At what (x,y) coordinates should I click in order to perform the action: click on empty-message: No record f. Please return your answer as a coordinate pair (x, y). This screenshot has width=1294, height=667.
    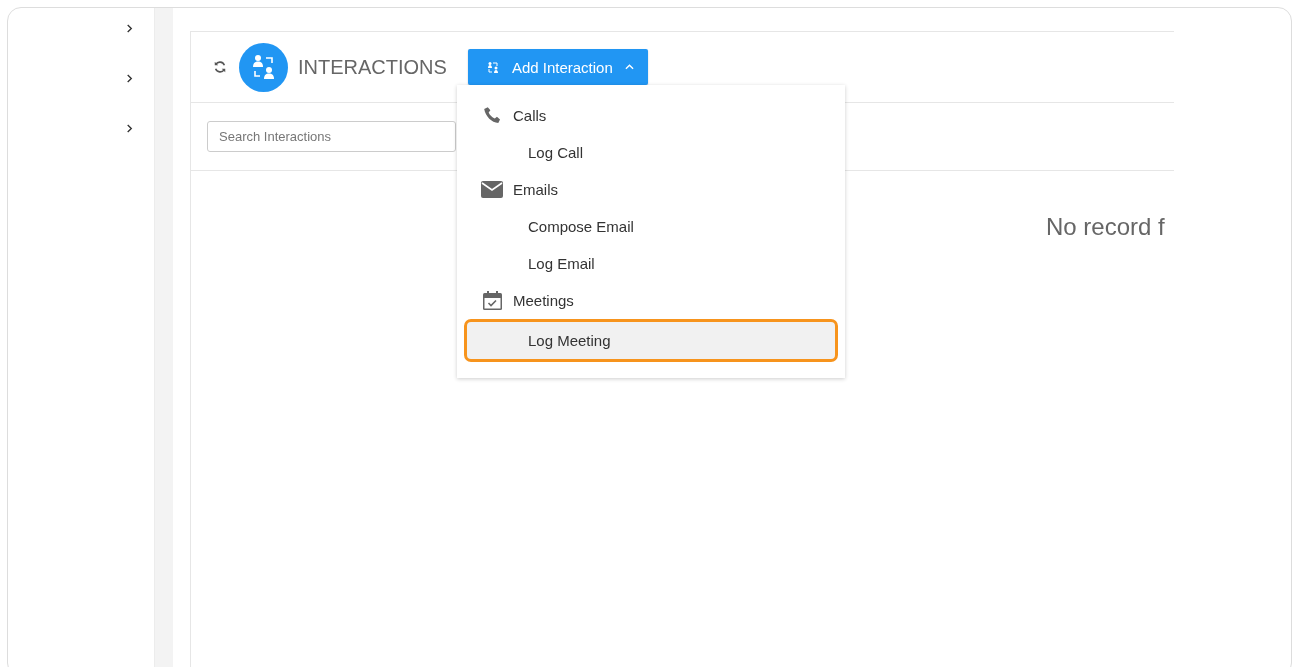
    Looking at the image, I should click on (1105, 226).